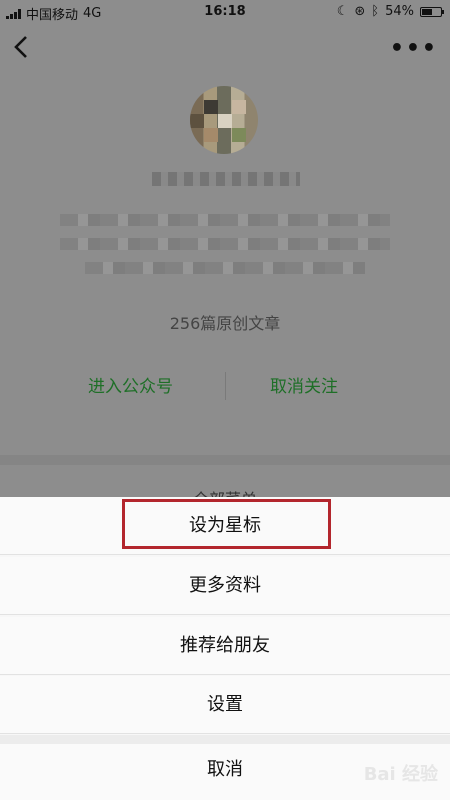 The height and width of the screenshot is (800, 450). What do you see at coordinates (225, 705) in the screenshot?
I see `settings-button: 设置` at bounding box center [225, 705].